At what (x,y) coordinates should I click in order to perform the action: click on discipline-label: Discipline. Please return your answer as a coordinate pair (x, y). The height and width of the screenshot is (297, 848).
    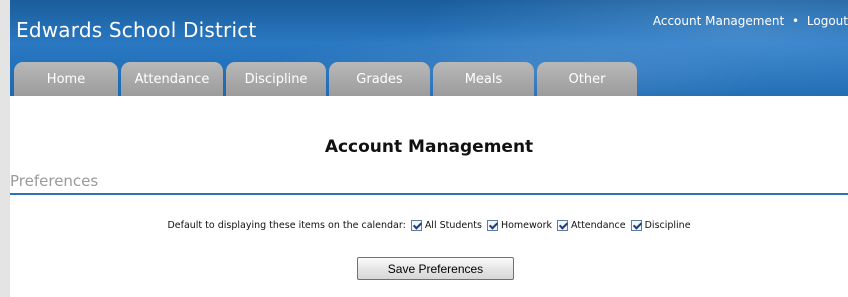
    Looking at the image, I should click on (667, 225).